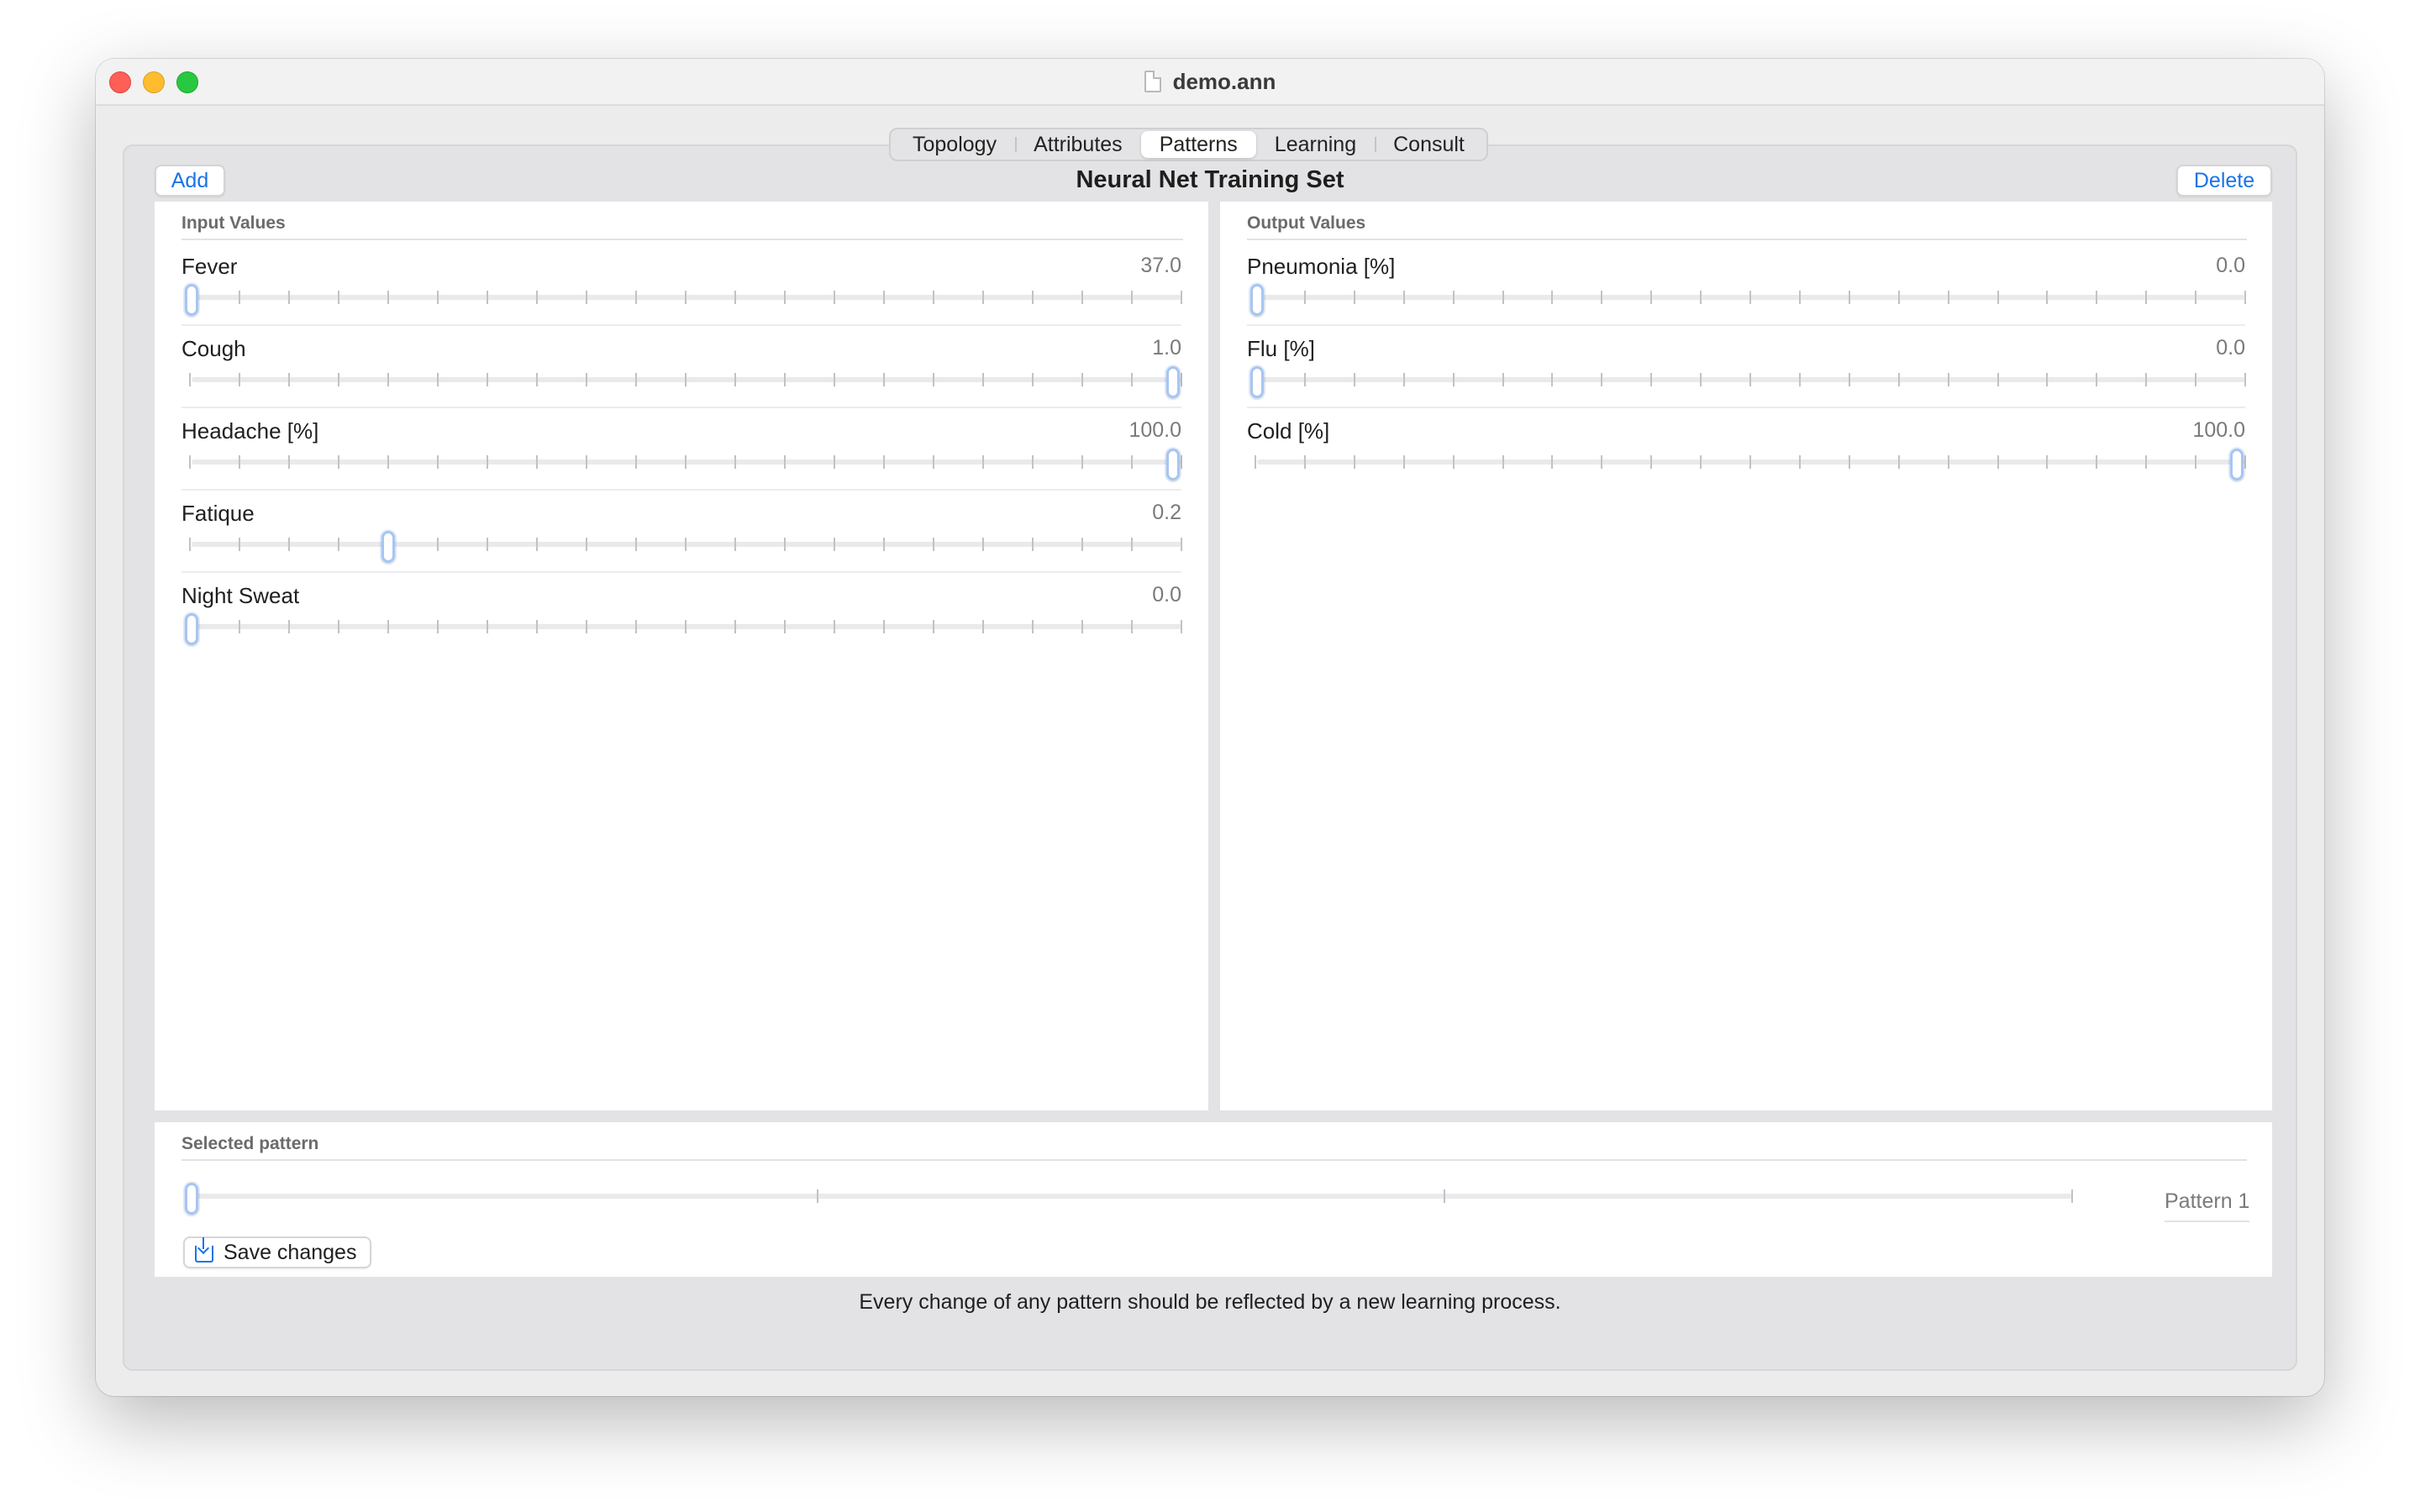  I want to click on selected-pattern-header: Selected pattern, so click(1214, 1147).